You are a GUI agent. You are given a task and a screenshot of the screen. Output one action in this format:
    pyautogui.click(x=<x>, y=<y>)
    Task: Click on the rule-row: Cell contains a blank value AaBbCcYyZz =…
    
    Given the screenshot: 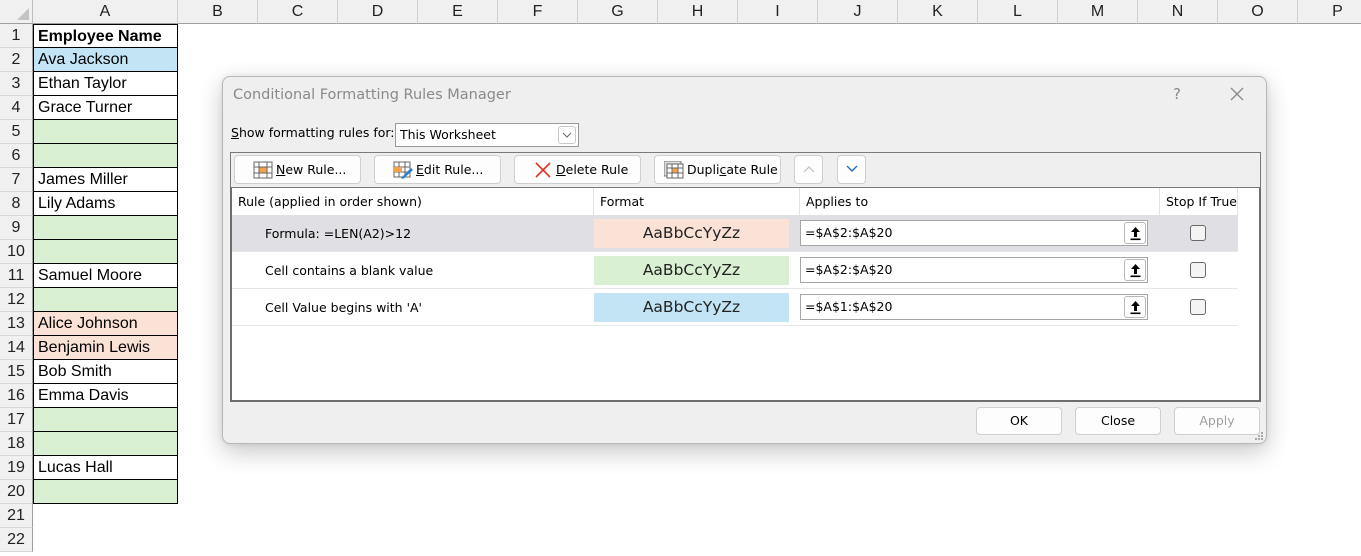 What is the action you would take?
    pyautogui.click(x=735, y=270)
    